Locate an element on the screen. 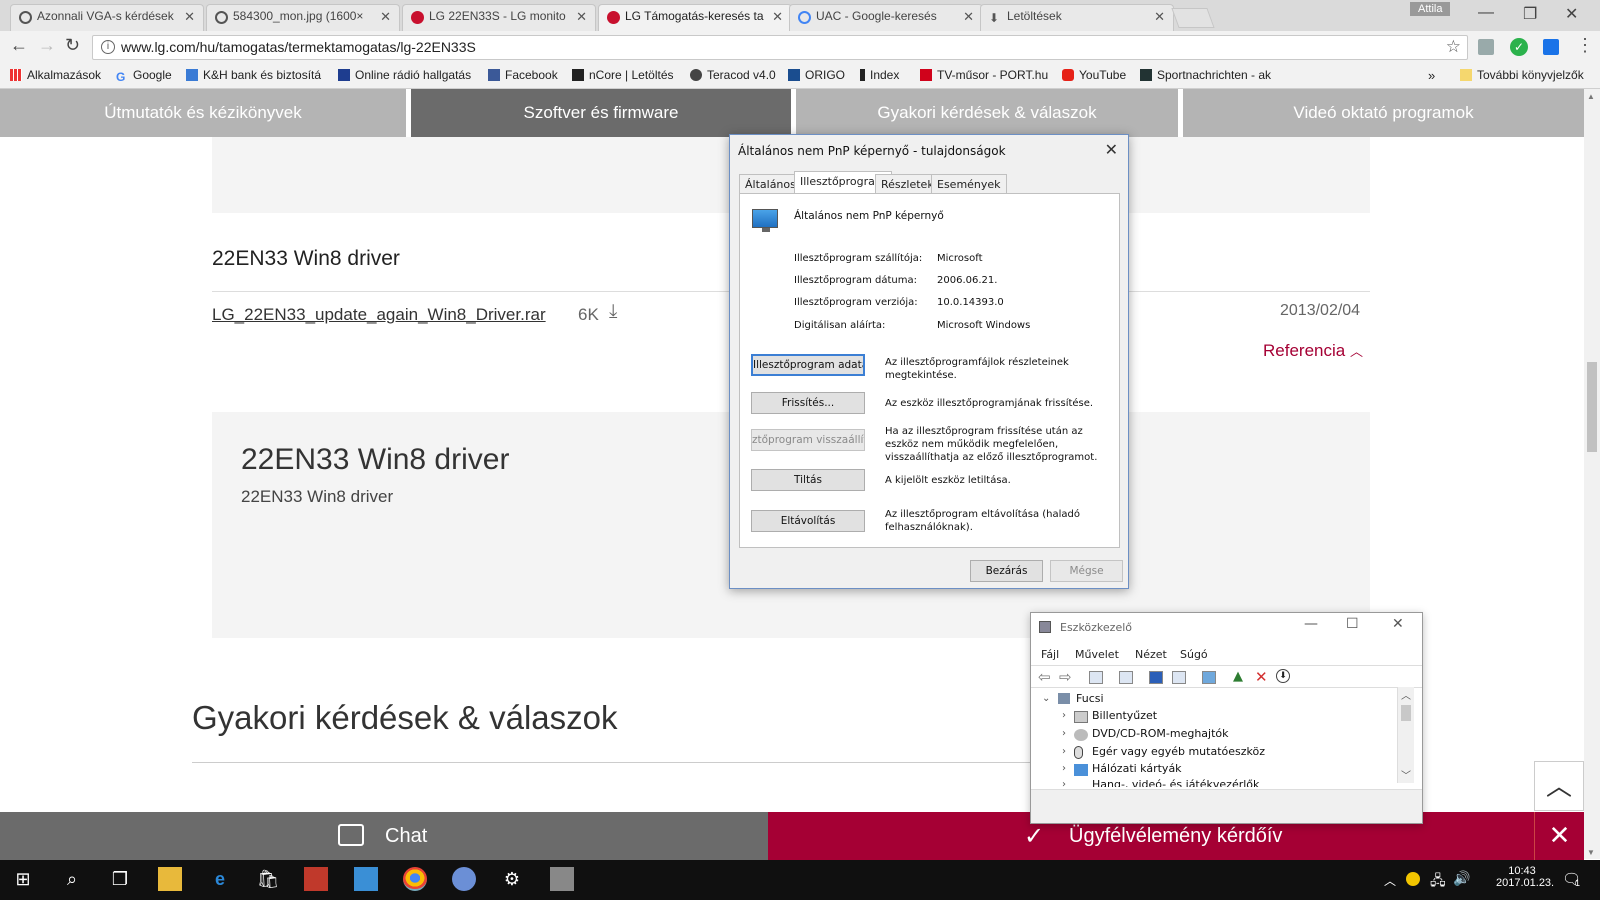 This screenshot has height=900, width=1600. browser-tab: LG 22EN33S - LG monito ✕ is located at coordinates (499, 17).